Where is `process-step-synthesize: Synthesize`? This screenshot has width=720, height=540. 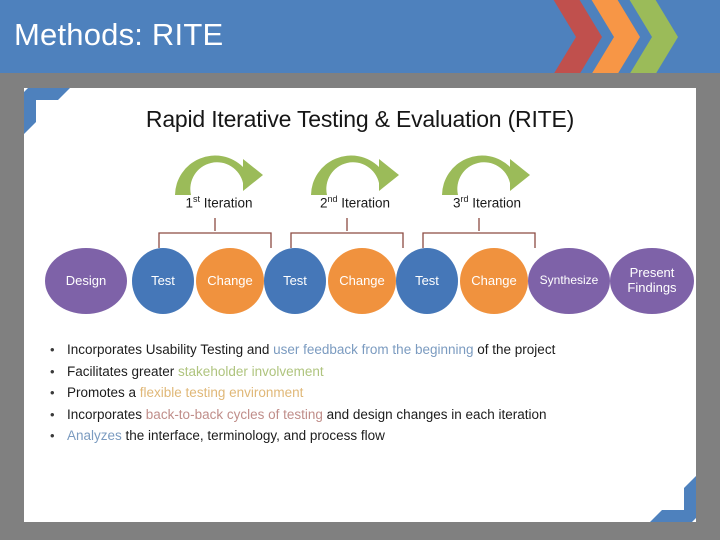
process-step-synthesize: Synthesize is located at coordinates (569, 281).